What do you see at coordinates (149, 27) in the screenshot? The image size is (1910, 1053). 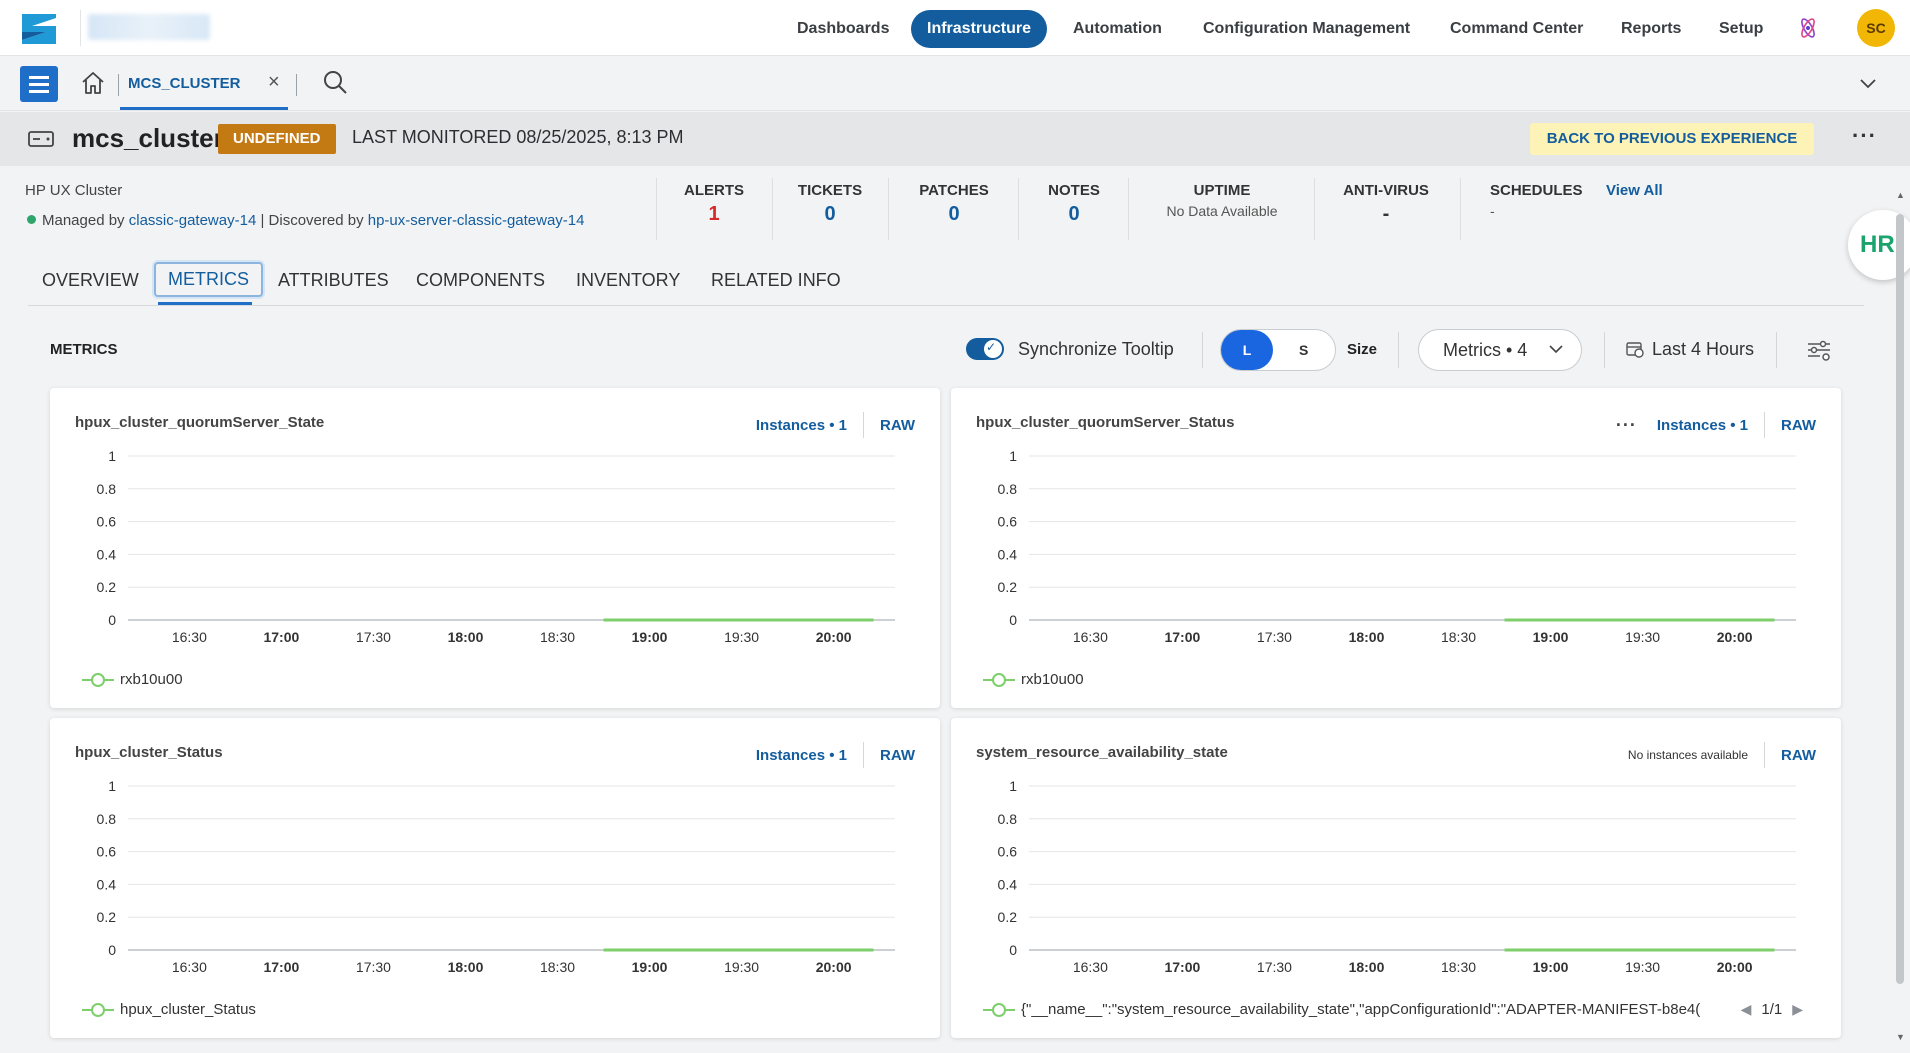 I see `redacted-brand-name` at bounding box center [149, 27].